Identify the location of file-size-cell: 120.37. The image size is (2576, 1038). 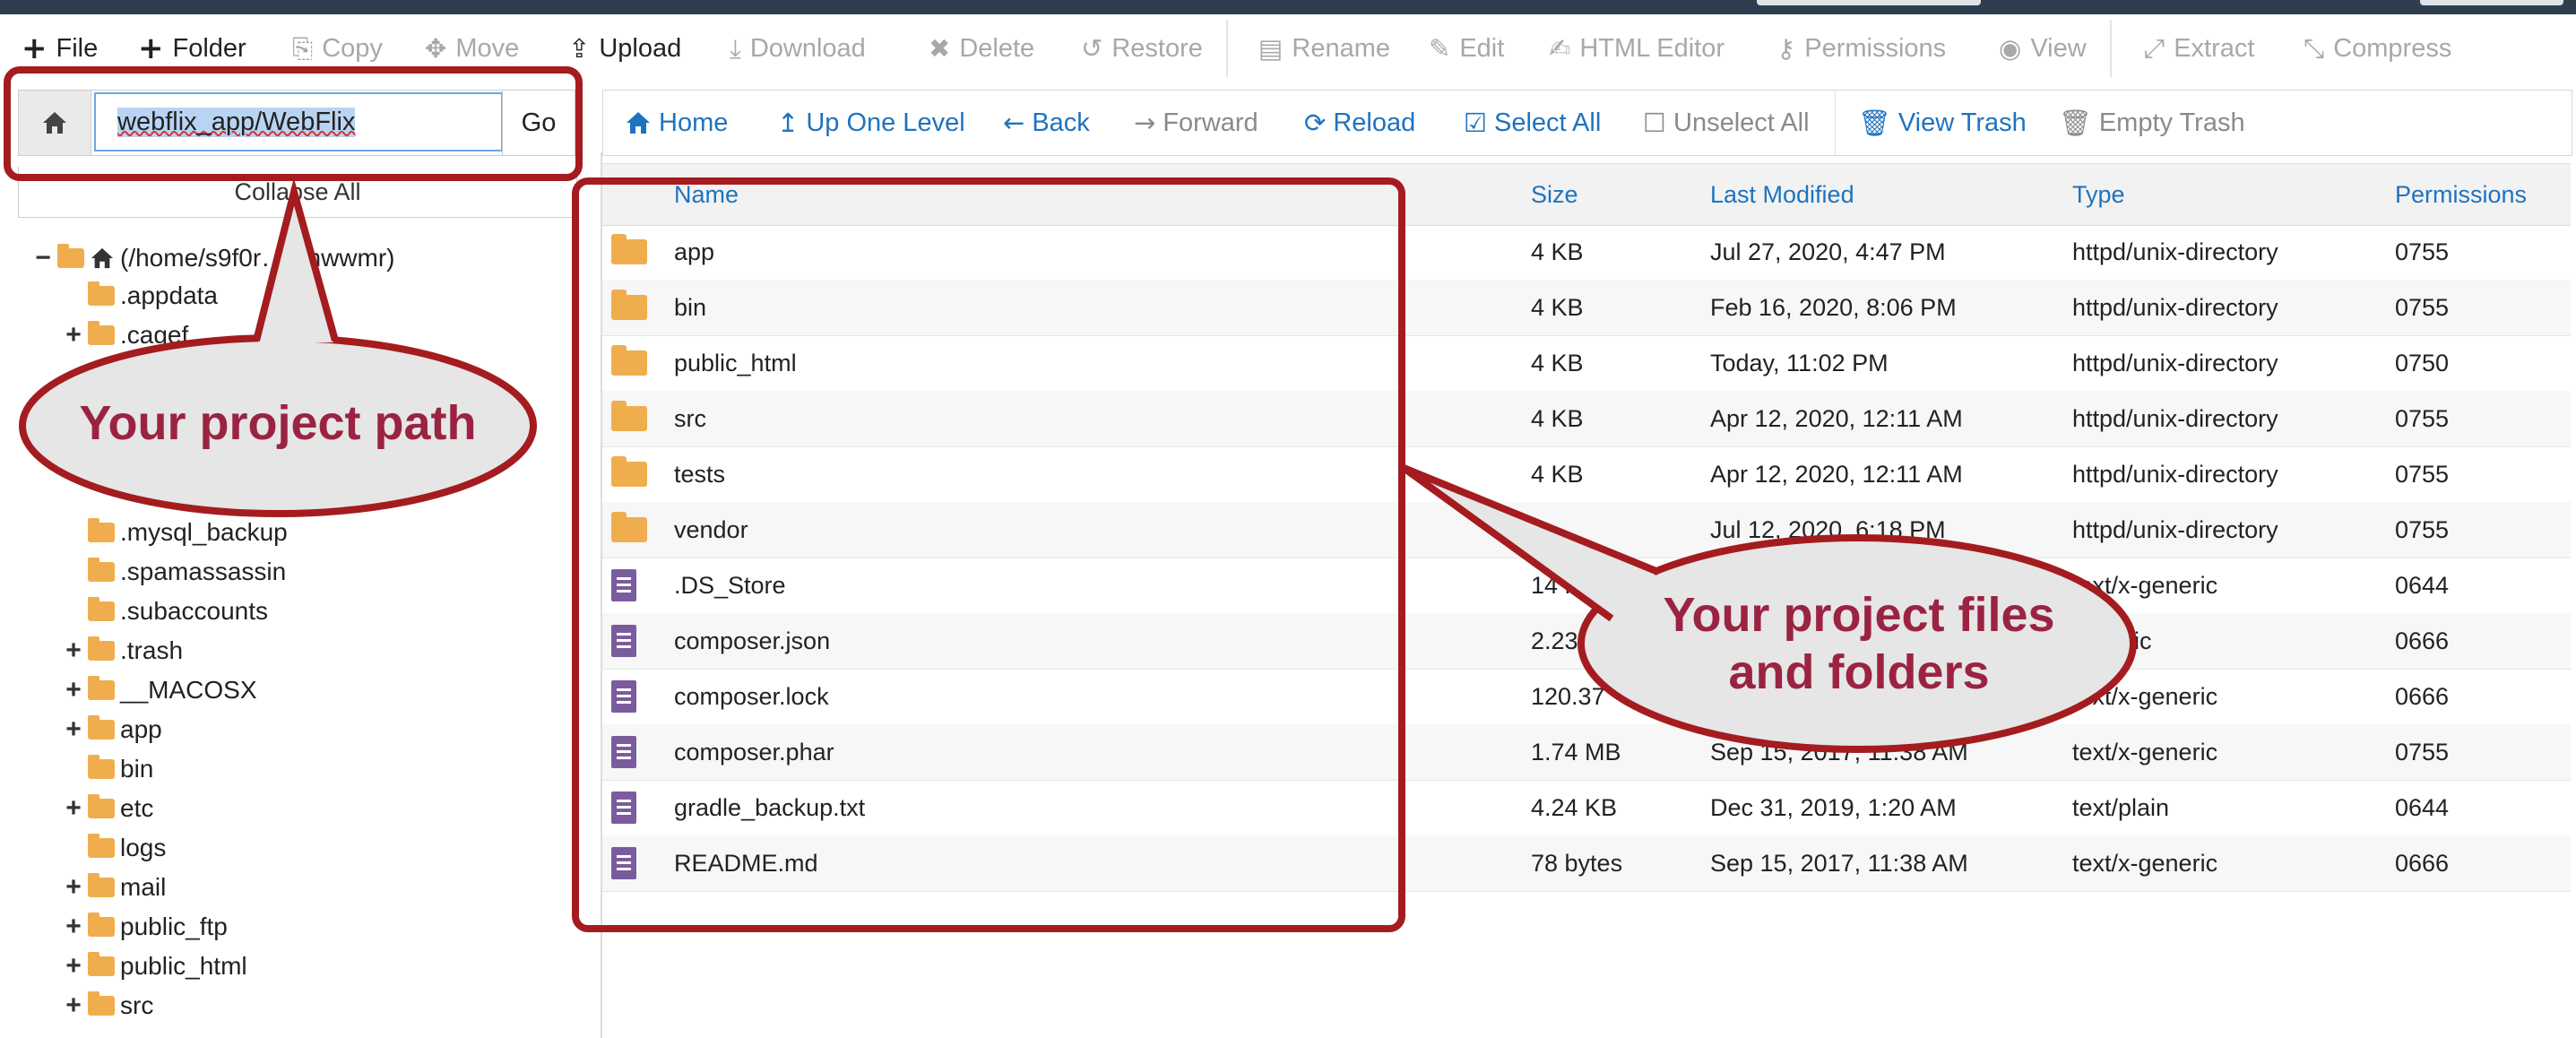
(1568, 696).